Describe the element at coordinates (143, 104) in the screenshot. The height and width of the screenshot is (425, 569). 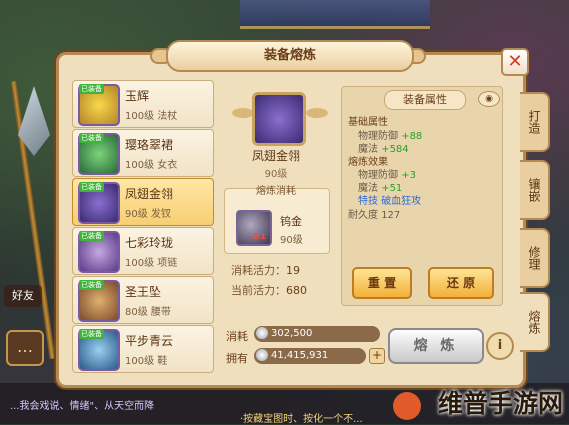
I see `list-item: 已装备 玉辉 100级 法杖` at that location.